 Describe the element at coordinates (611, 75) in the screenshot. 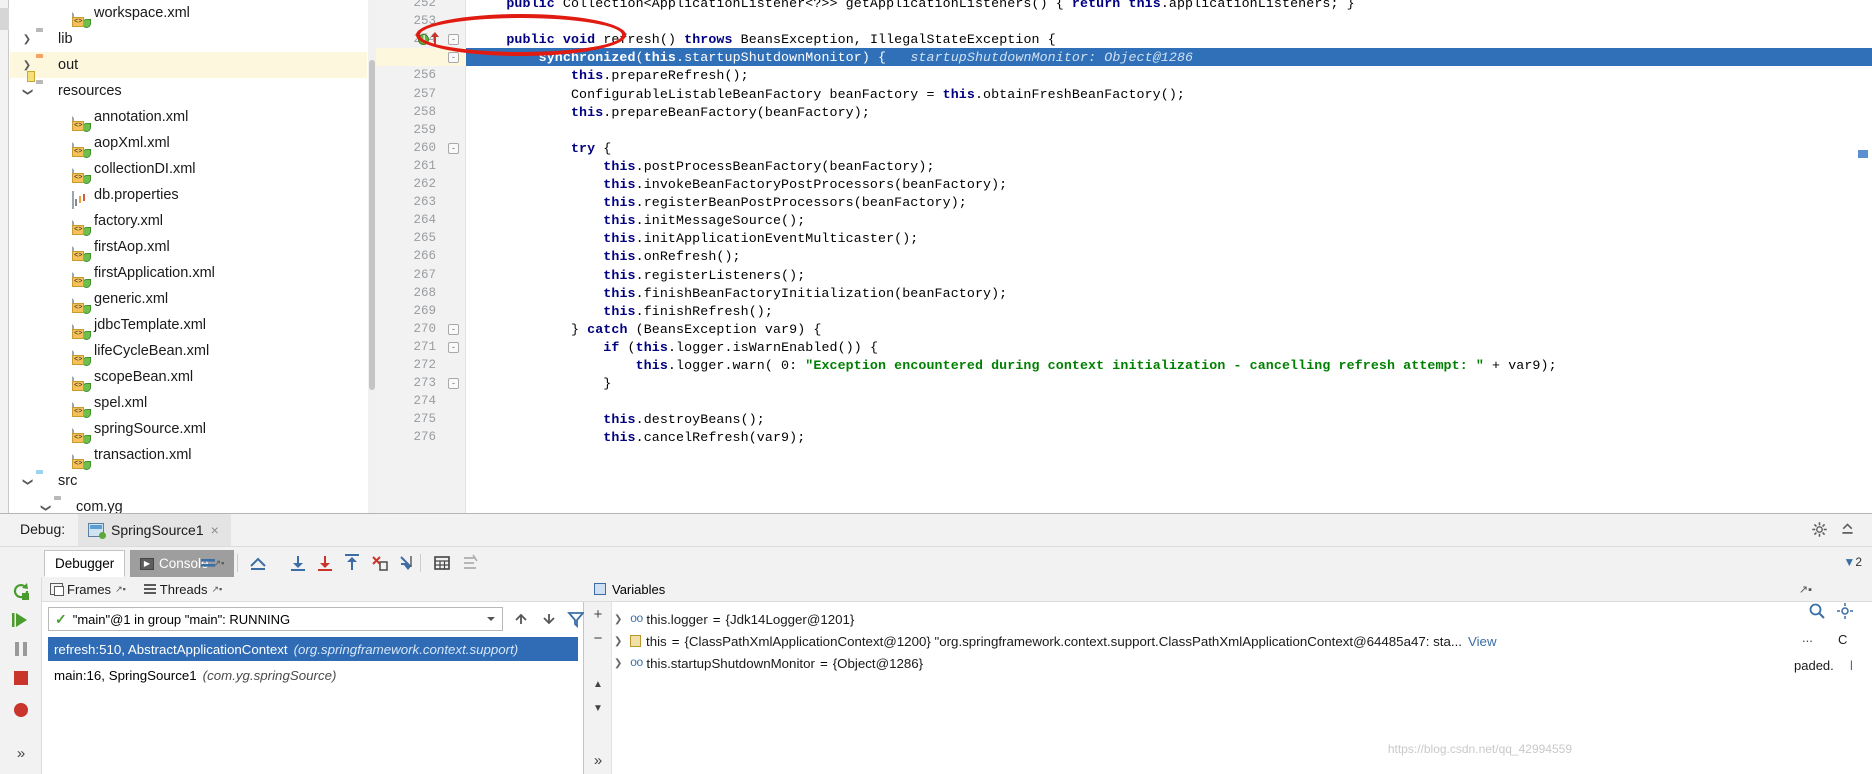

I see `code-line: this.prepareRefresh();` at that location.